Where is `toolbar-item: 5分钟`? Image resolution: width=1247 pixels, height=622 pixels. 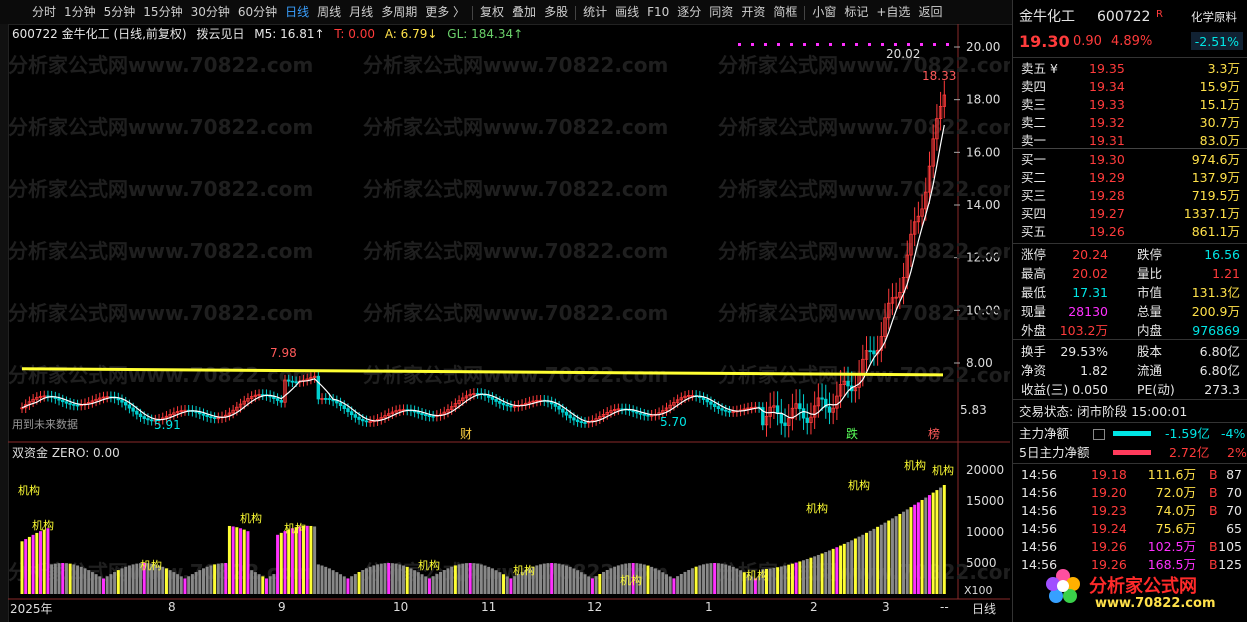
toolbar-item: 5分钟 is located at coordinates (120, 12).